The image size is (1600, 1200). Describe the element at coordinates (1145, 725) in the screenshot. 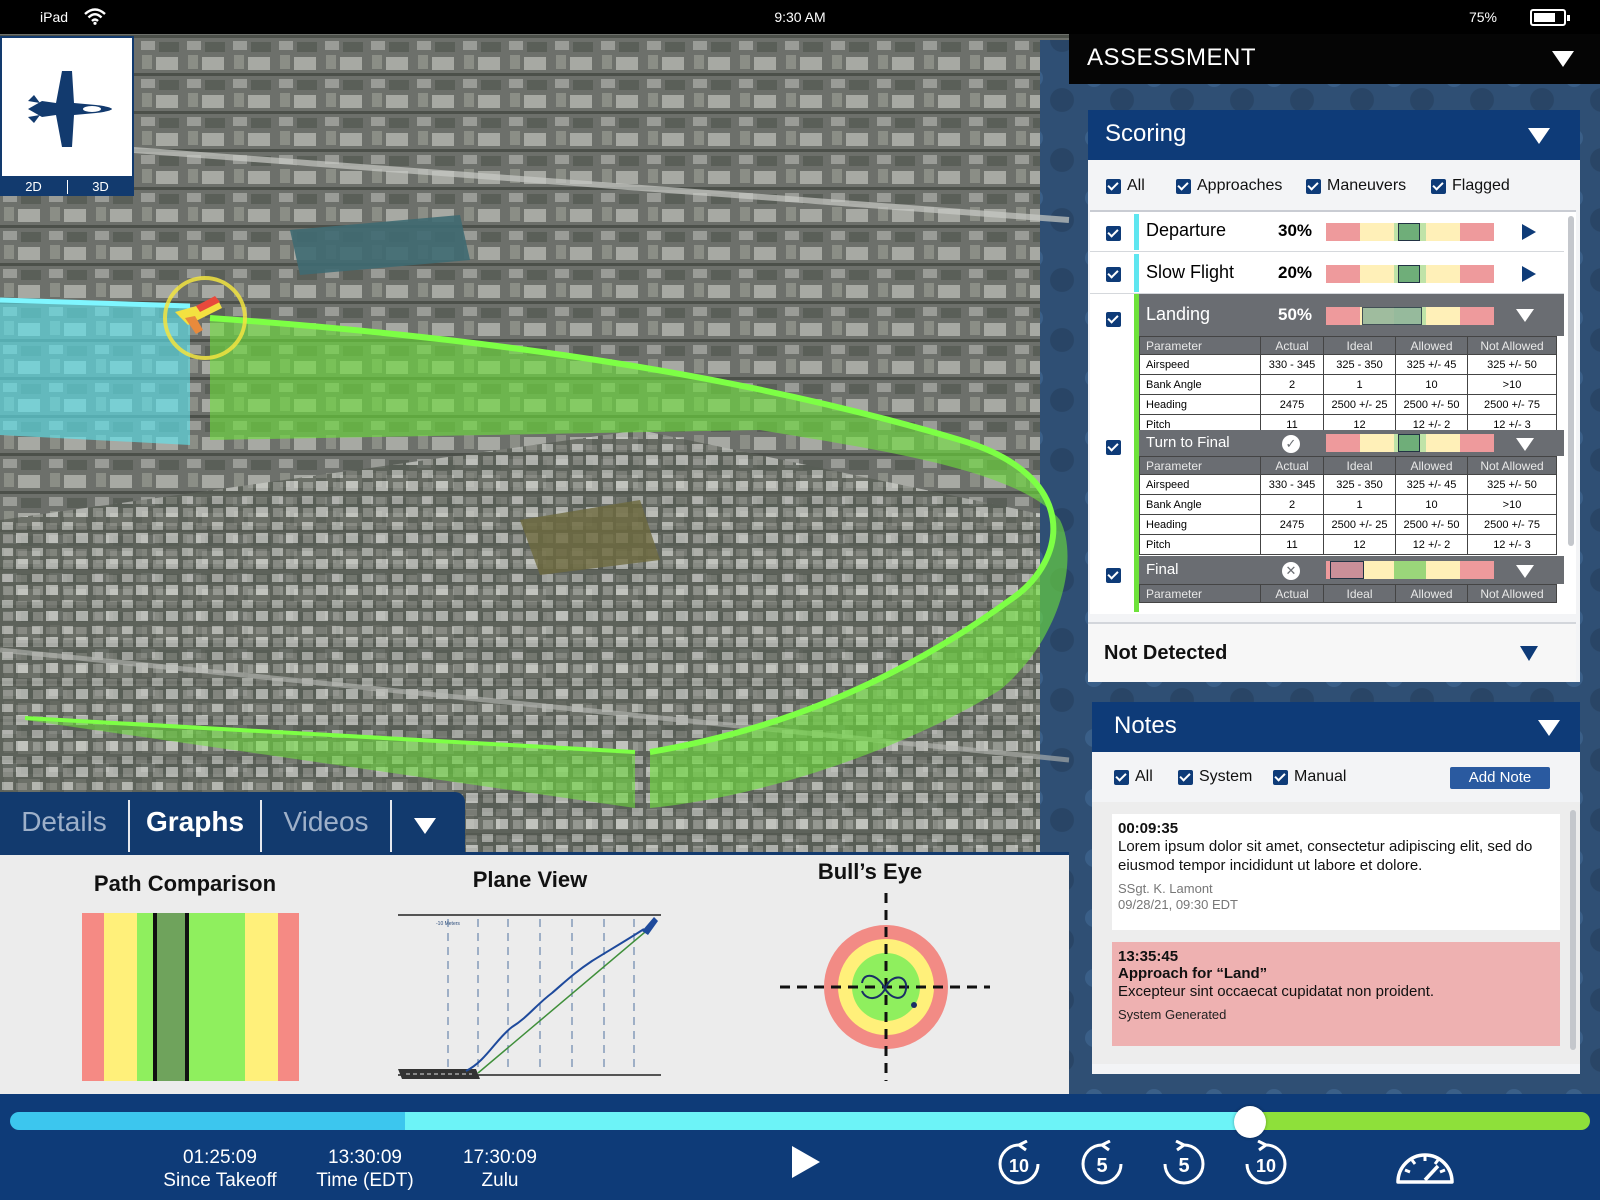

I see `notes-title: Notes` at that location.